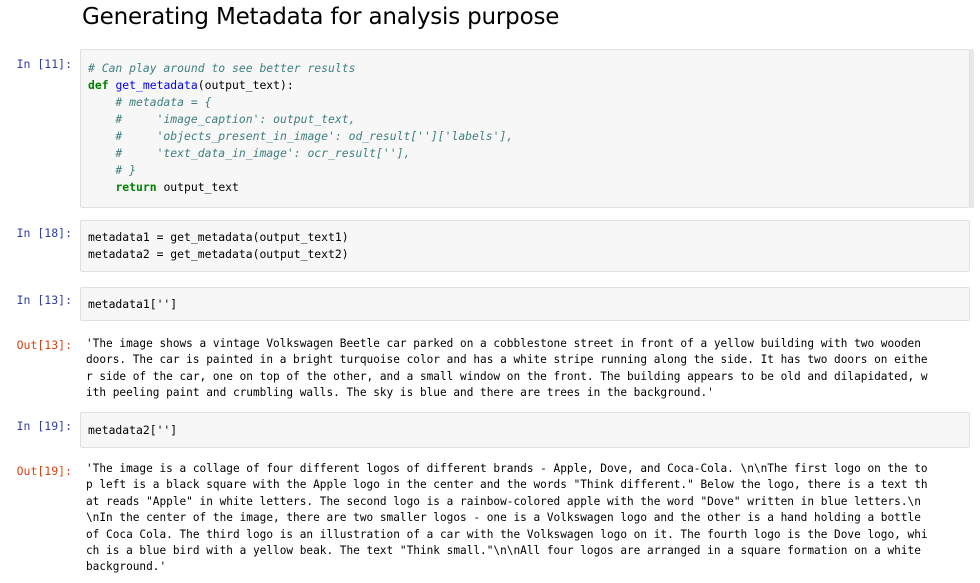 This screenshot has width=980, height=583. Describe the element at coordinates (222, 68) in the screenshot. I see `code-line: # Can play around to see better results` at that location.